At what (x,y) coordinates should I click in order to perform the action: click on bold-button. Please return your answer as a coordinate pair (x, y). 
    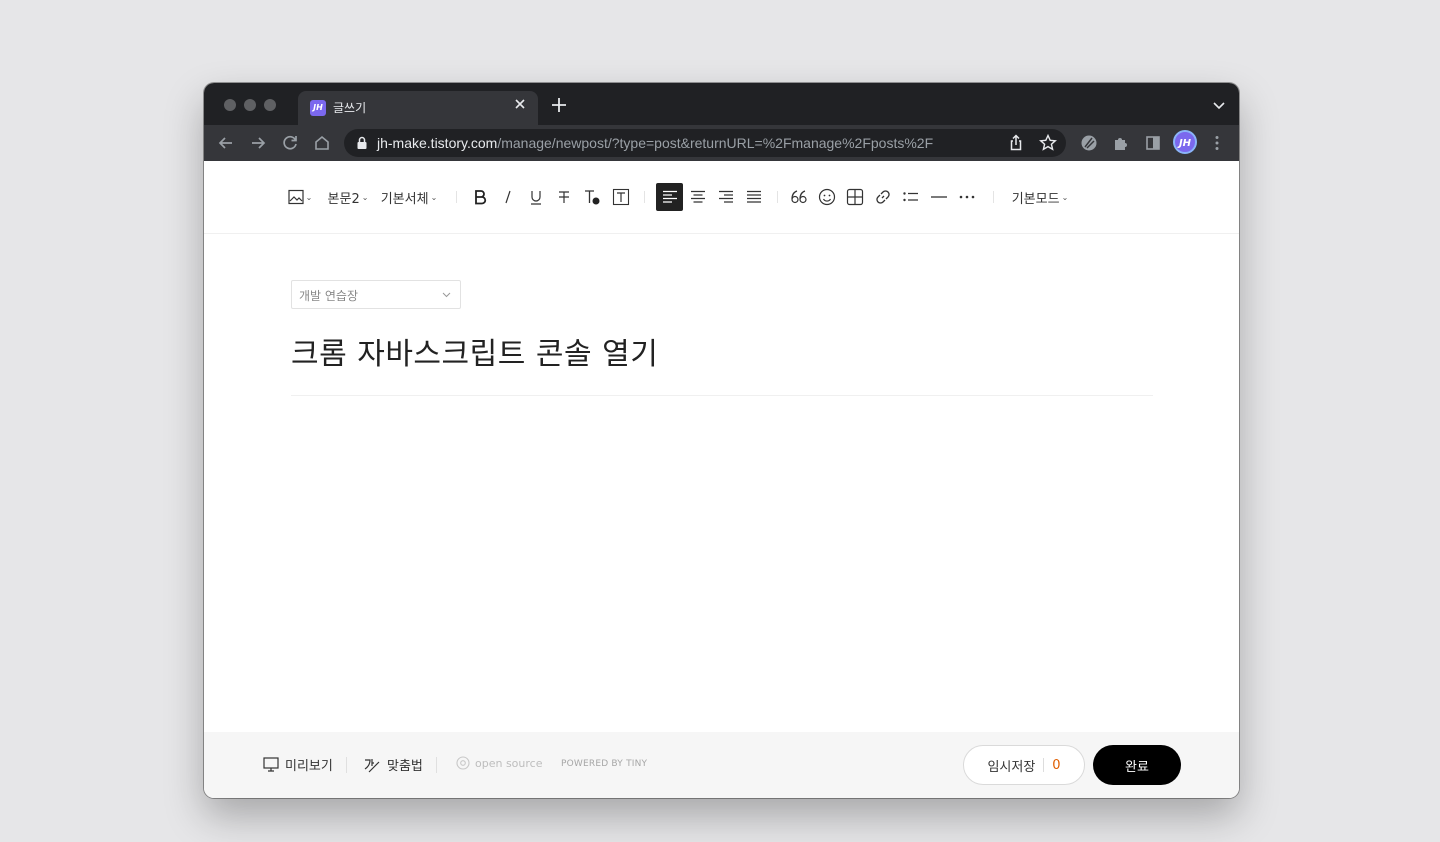
    Looking at the image, I should click on (480, 197).